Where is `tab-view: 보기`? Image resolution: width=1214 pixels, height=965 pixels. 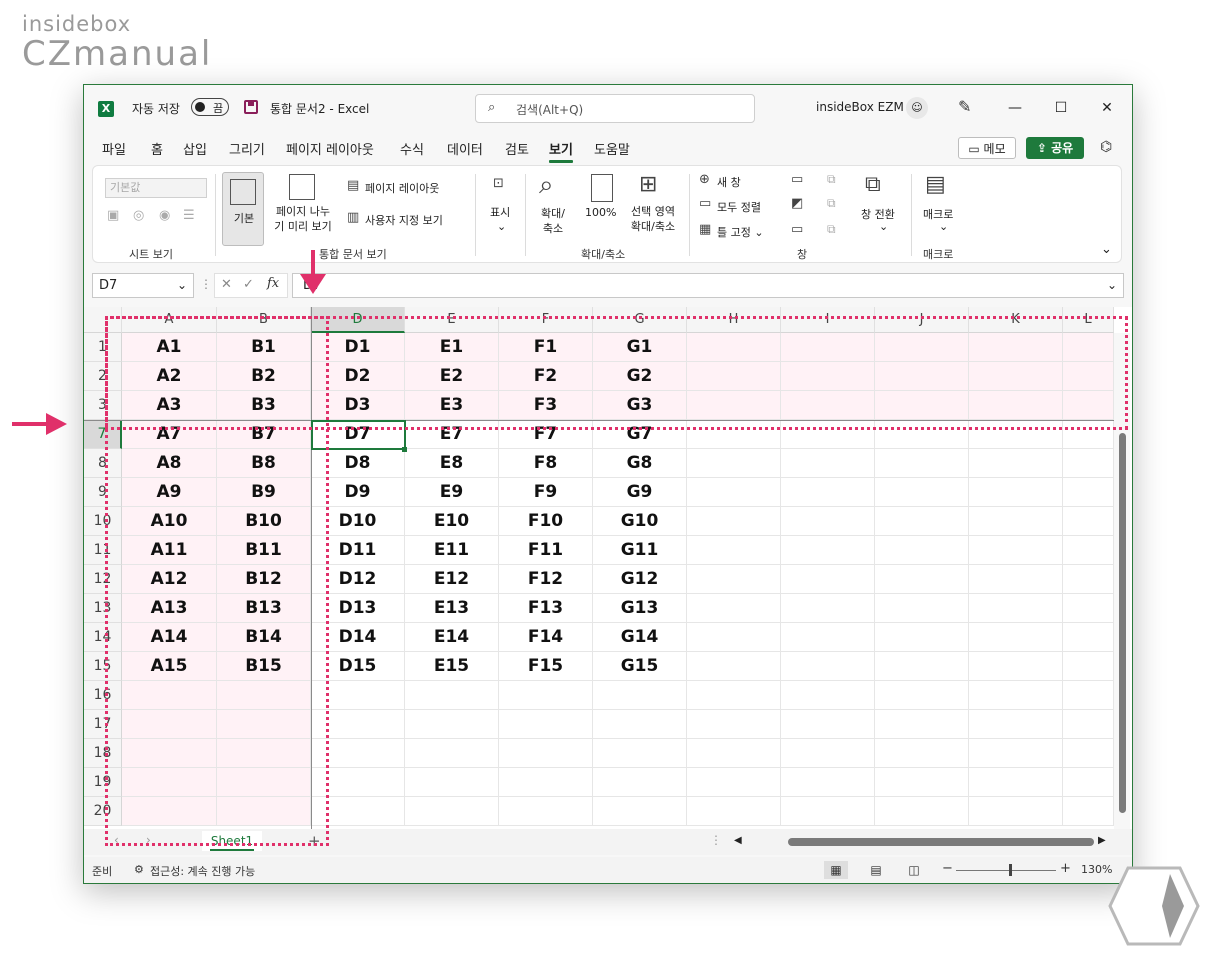 tab-view: 보기 is located at coordinates (561, 151).